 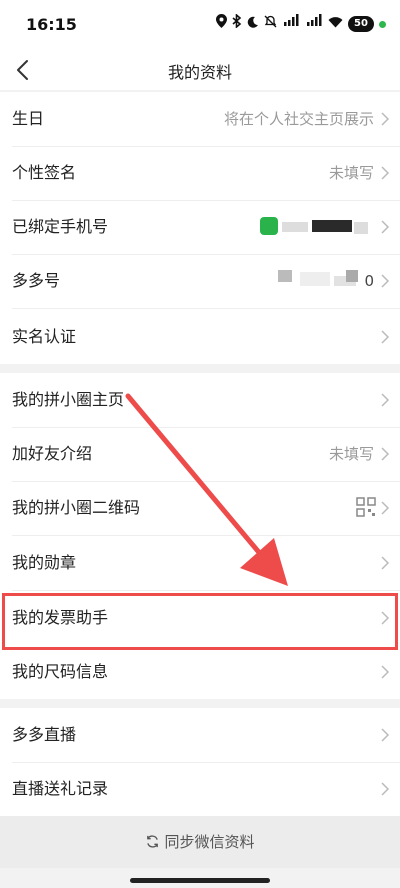 I want to click on nav-bar: 我的资料, so click(x=200, y=70).